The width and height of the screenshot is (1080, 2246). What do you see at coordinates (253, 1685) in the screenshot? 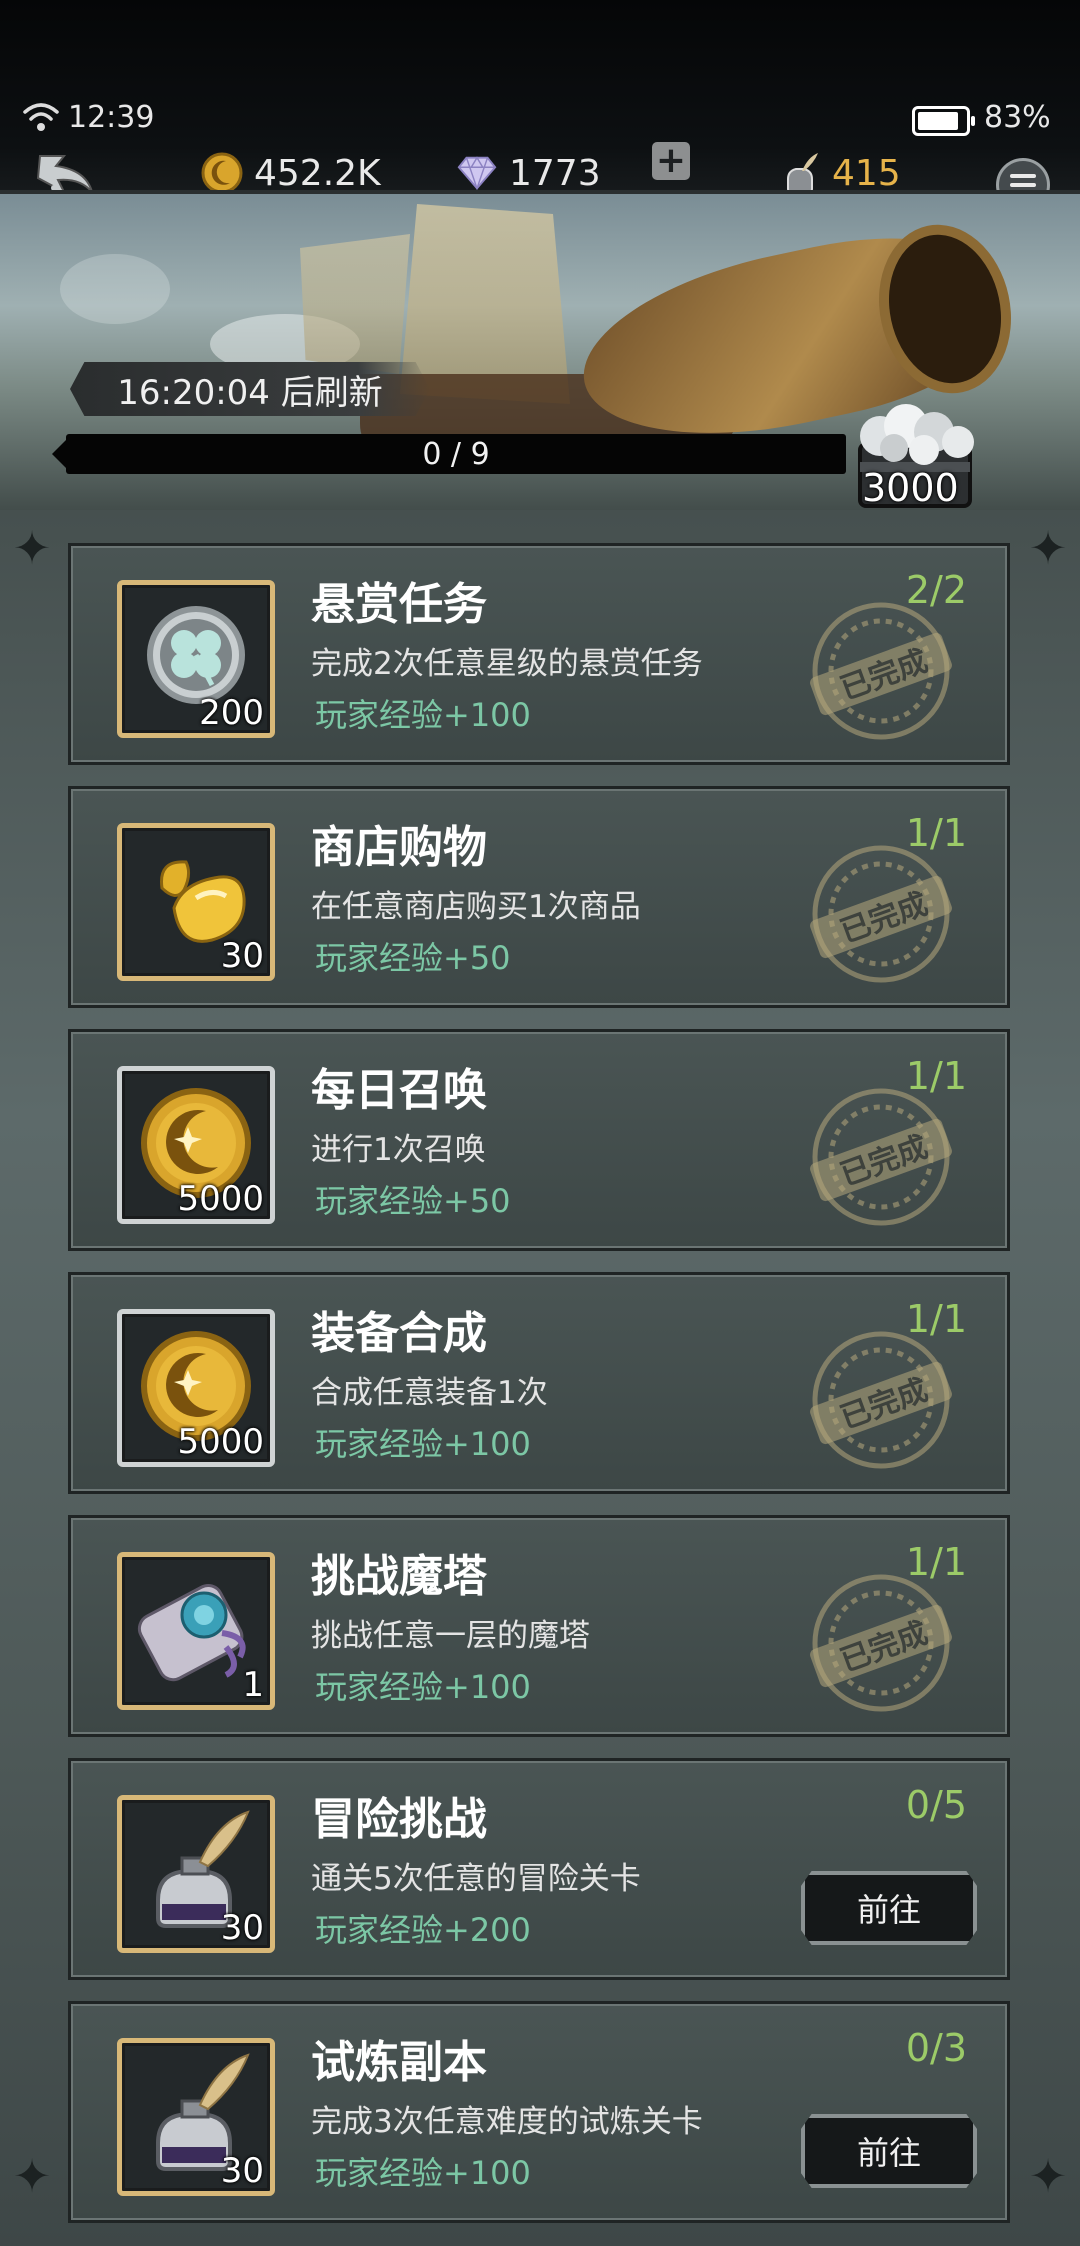
I see `reward-quantity: 1` at bounding box center [253, 1685].